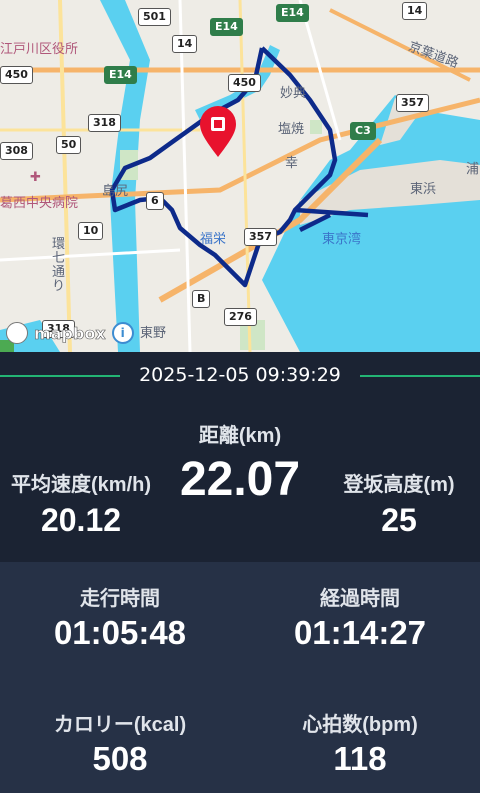  Describe the element at coordinates (240, 436) in the screenshot. I see `distance-label: 距離(km)` at that location.